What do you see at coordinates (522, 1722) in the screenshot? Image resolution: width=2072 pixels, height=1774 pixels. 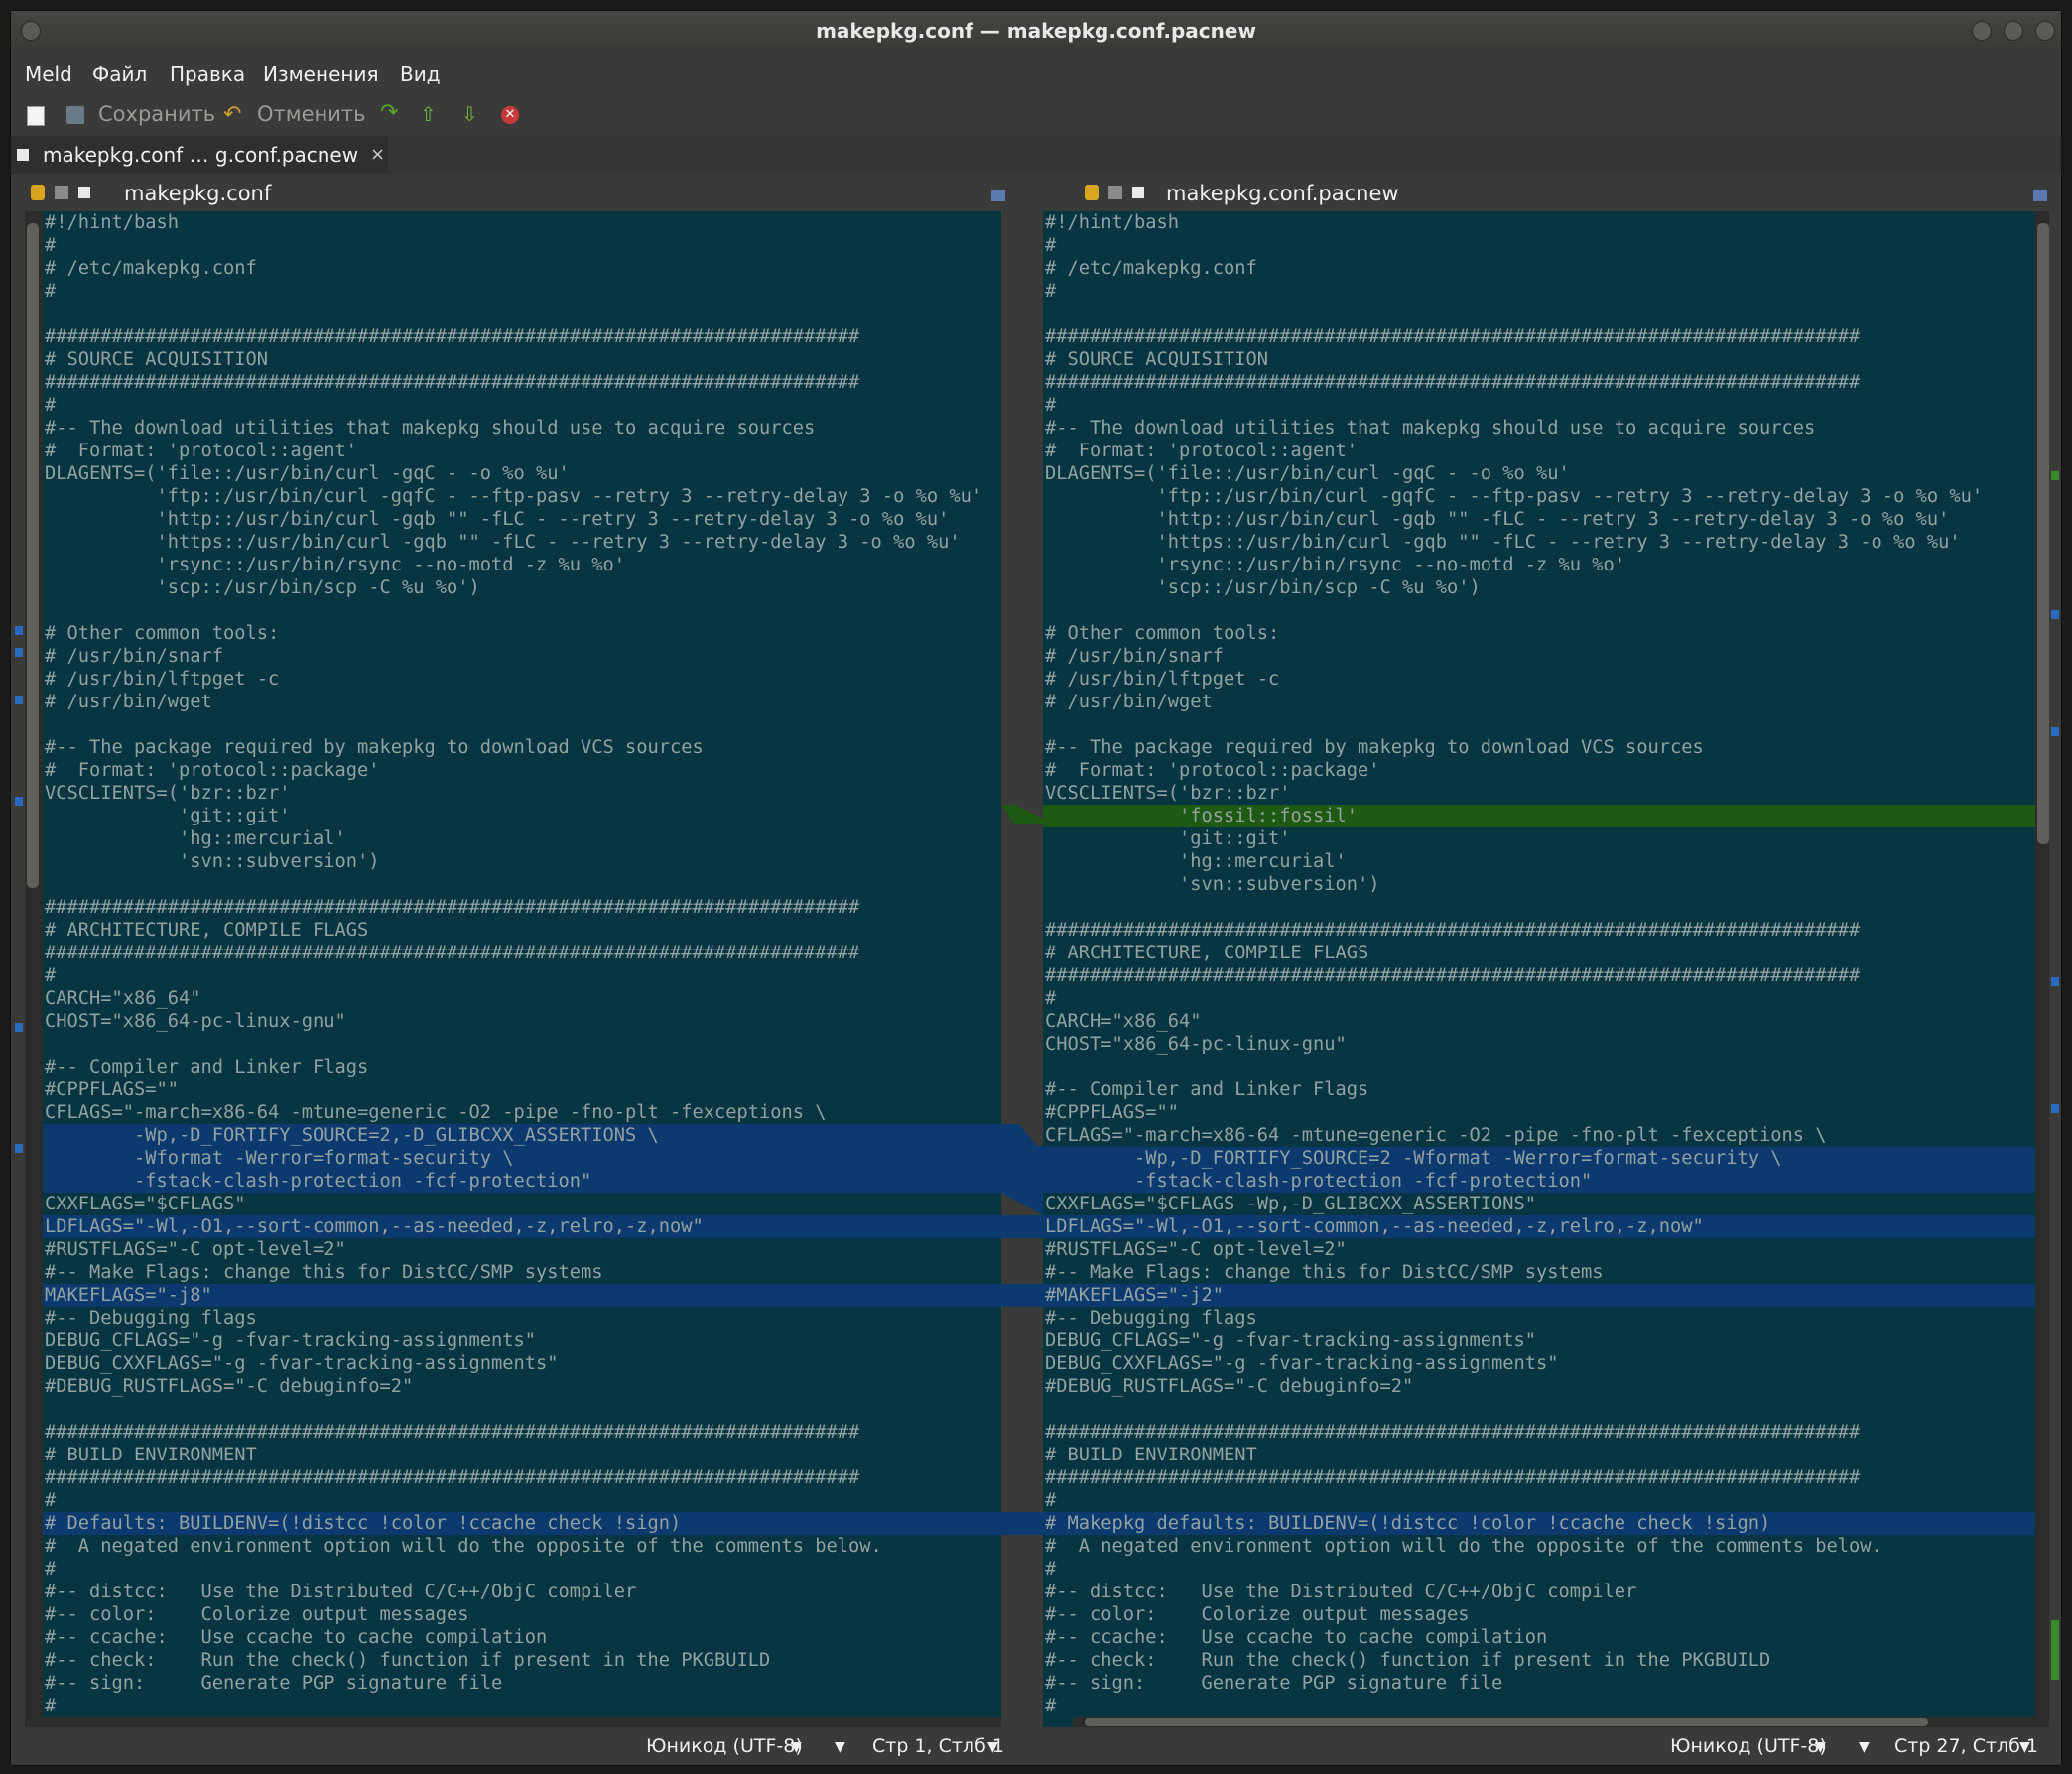 I see `left-horizontal-scrollbar` at bounding box center [522, 1722].